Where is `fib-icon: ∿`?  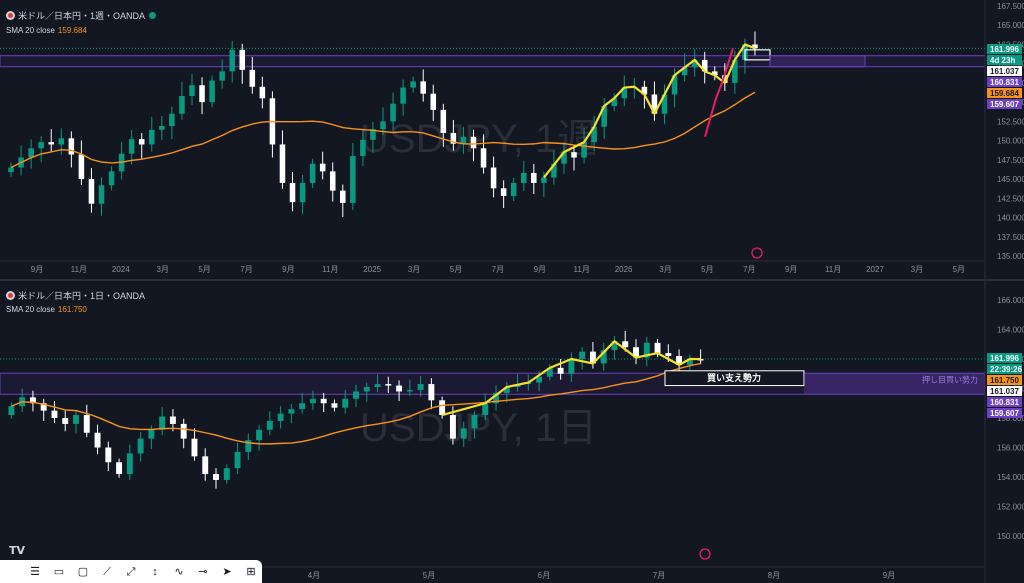 fib-icon: ∿ is located at coordinates (179, 572).